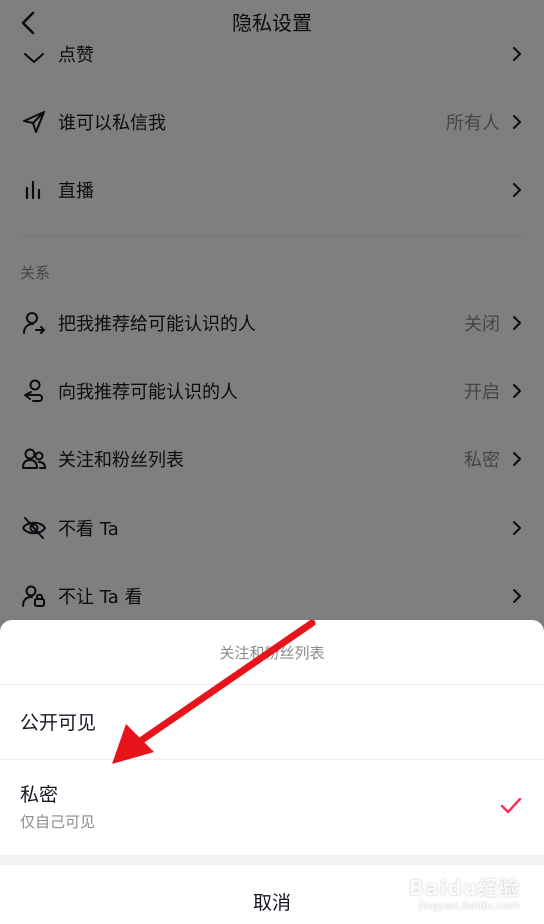  I want to click on option-private-sub: 仅自己可见, so click(58, 822).